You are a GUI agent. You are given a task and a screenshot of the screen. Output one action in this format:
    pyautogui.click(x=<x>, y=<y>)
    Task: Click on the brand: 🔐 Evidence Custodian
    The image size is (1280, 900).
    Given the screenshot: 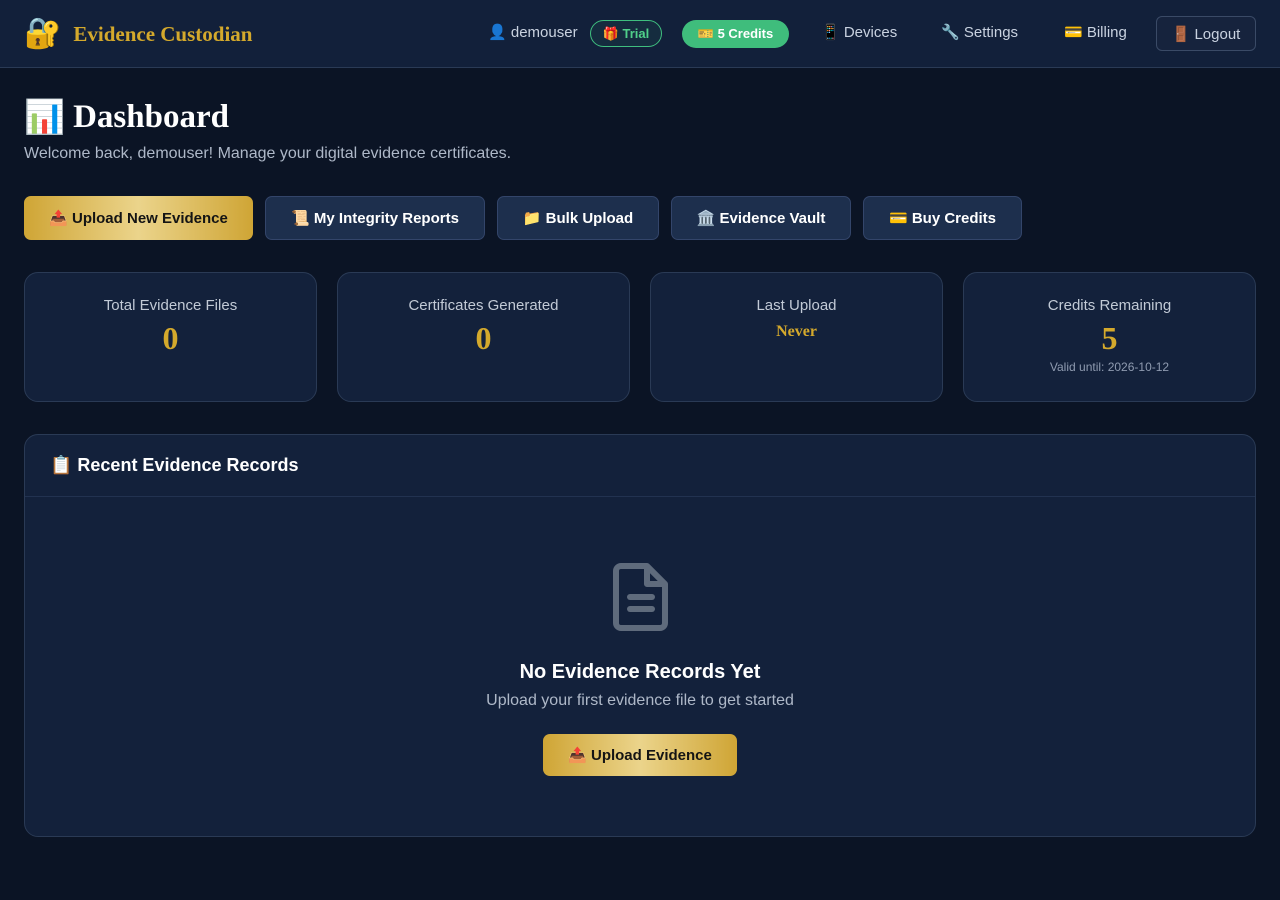 What is the action you would take?
    pyautogui.click(x=138, y=34)
    